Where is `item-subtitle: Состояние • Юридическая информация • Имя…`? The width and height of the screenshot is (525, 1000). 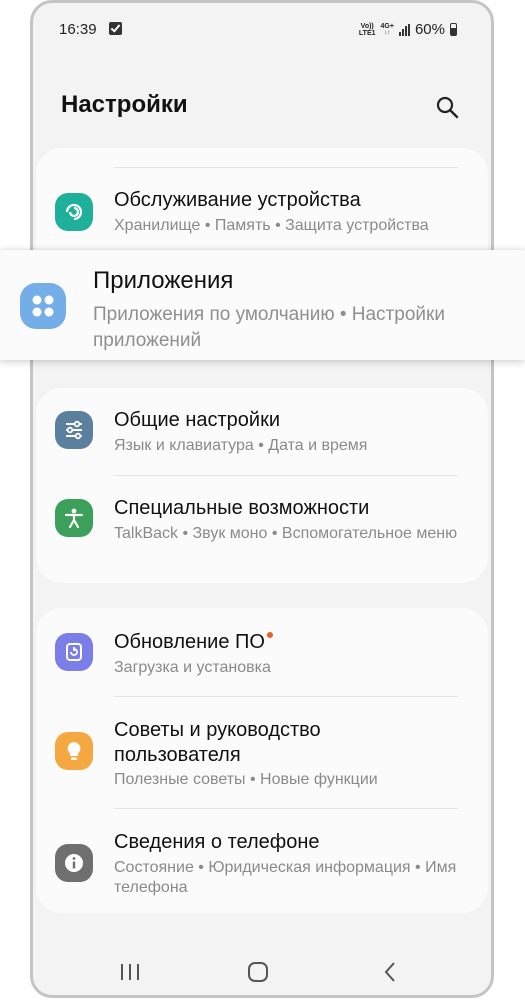
item-subtitle: Состояние • Юридическая информация • Имя… is located at coordinates (285, 877).